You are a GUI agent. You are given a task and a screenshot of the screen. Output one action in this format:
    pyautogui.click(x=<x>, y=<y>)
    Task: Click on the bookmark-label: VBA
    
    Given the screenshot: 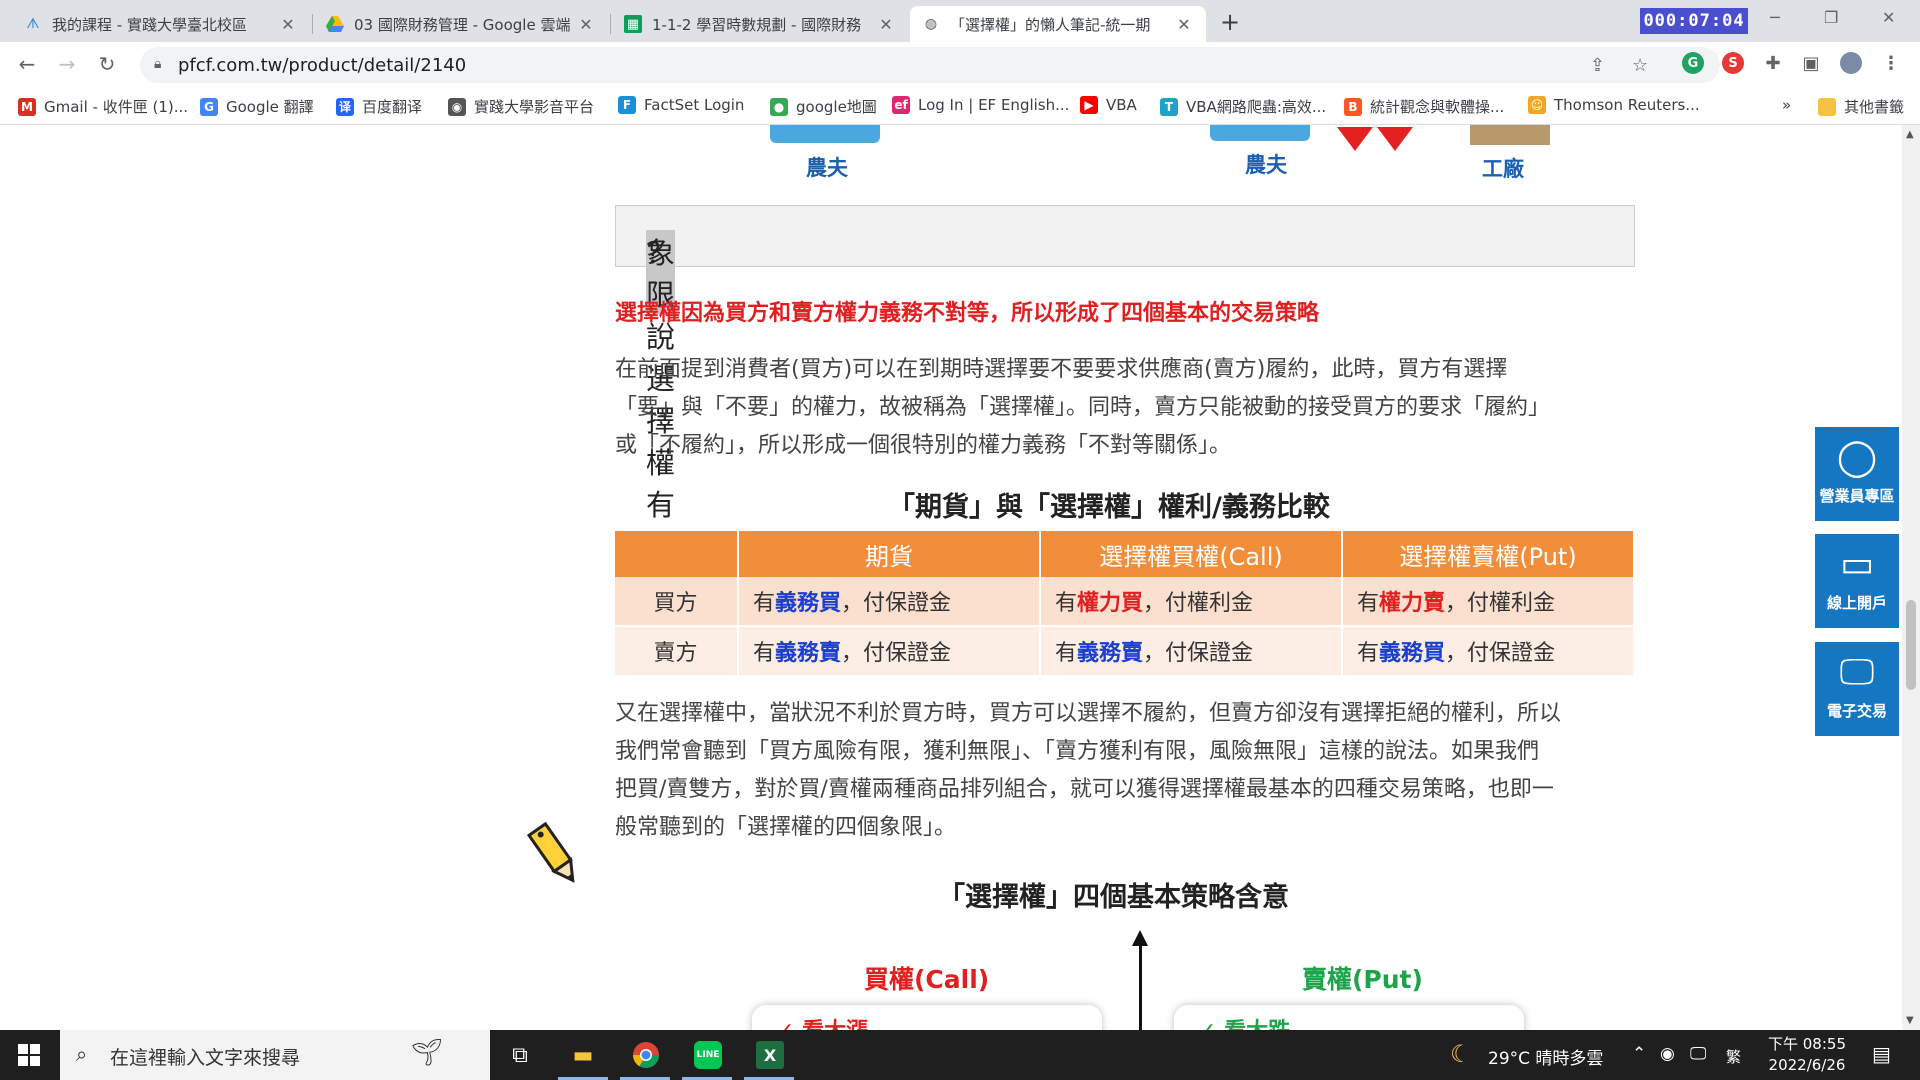 What is the action you would take?
    pyautogui.click(x=1121, y=105)
    